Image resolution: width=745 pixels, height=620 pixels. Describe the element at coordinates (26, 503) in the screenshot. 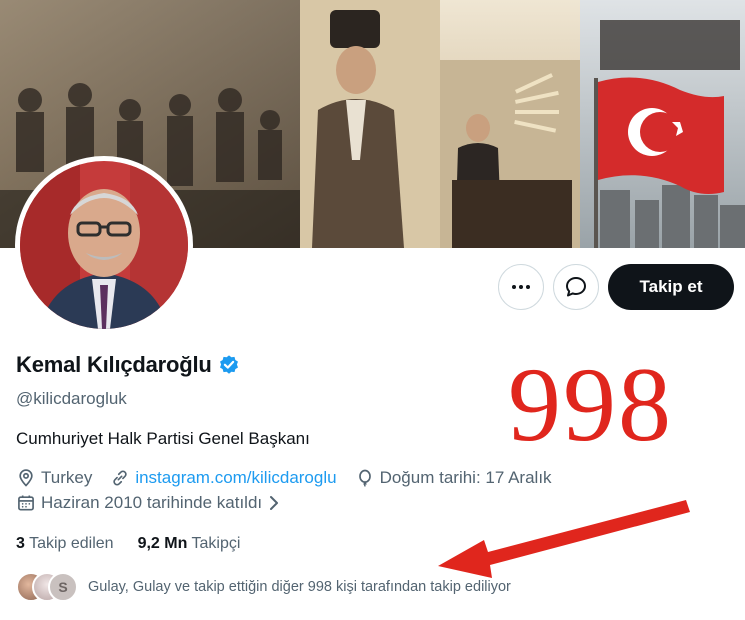

I see `calendar-icon` at that location.